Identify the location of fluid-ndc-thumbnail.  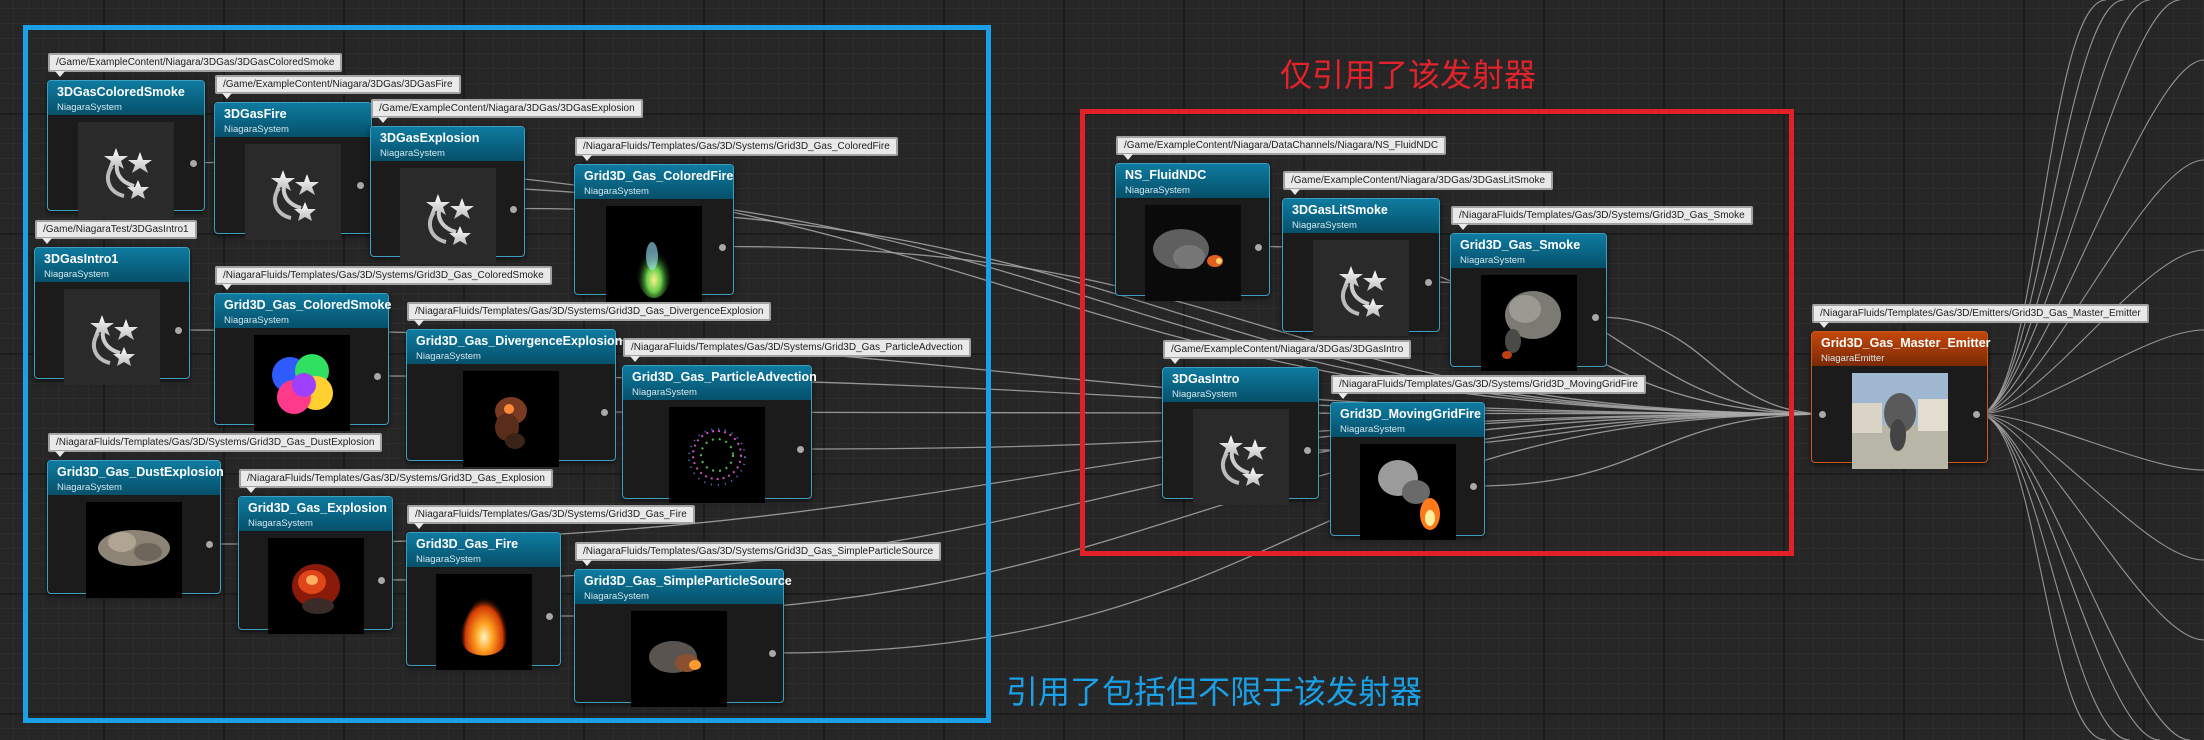
(1192, 253).